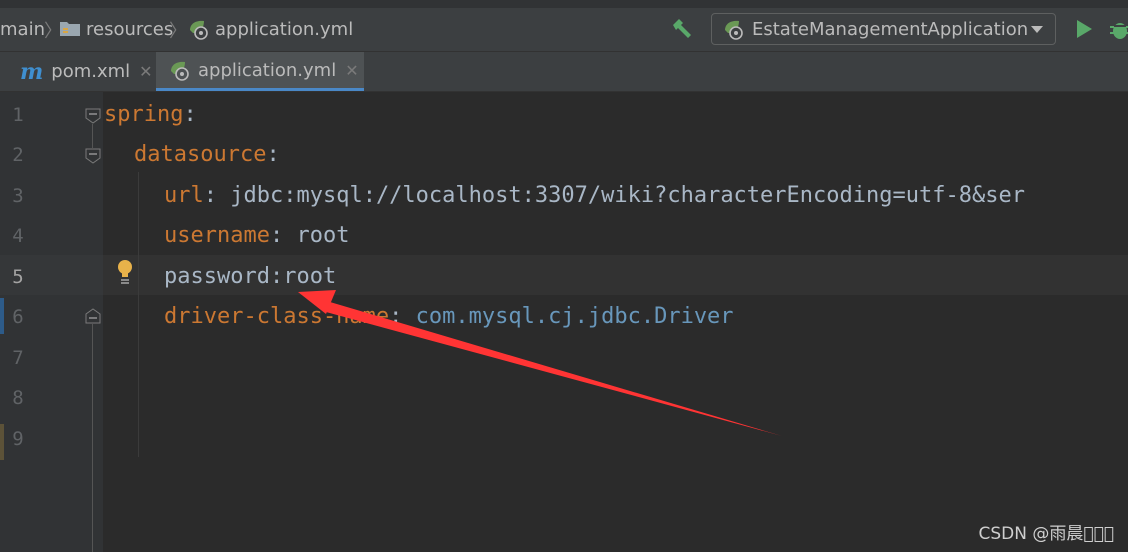 The height and width of the screenshot is (552, 1128). Describe the element at coordinates (1046, 534) in the screenshot. I see `watermark: CSDN @雨晨   ` at that location.